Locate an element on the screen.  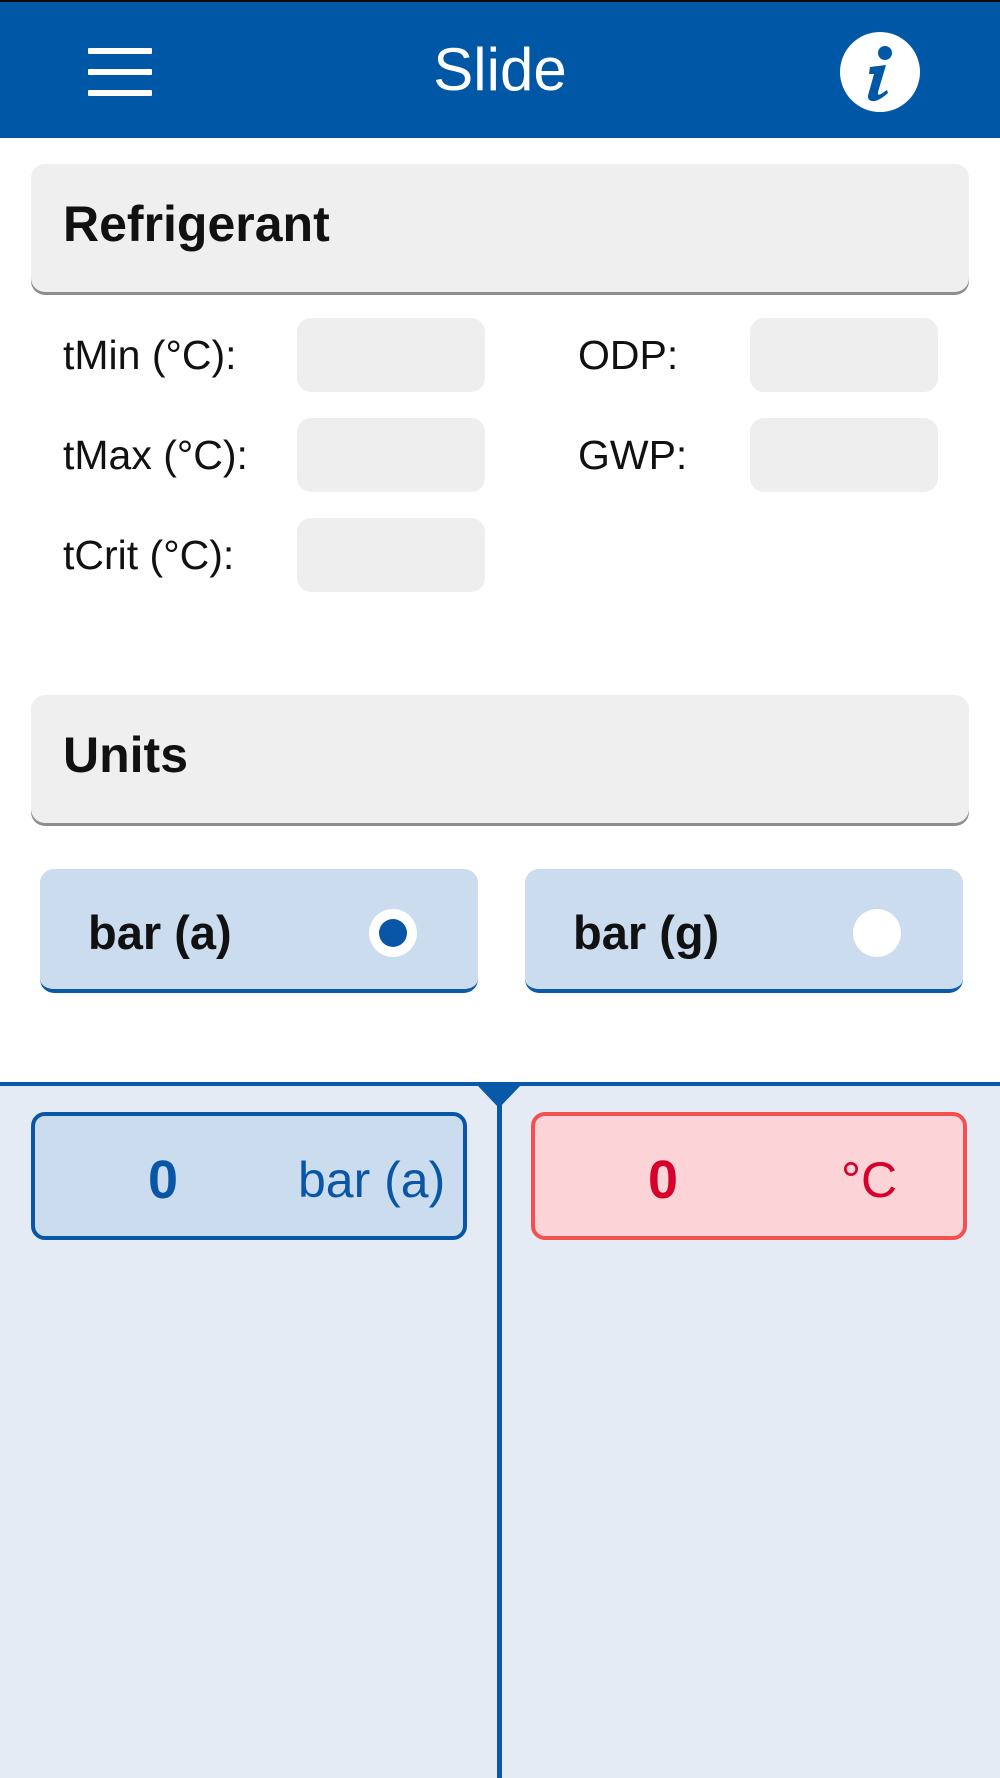
tcrit-label: tCrit (°C): is located at coordinates (149, 555).